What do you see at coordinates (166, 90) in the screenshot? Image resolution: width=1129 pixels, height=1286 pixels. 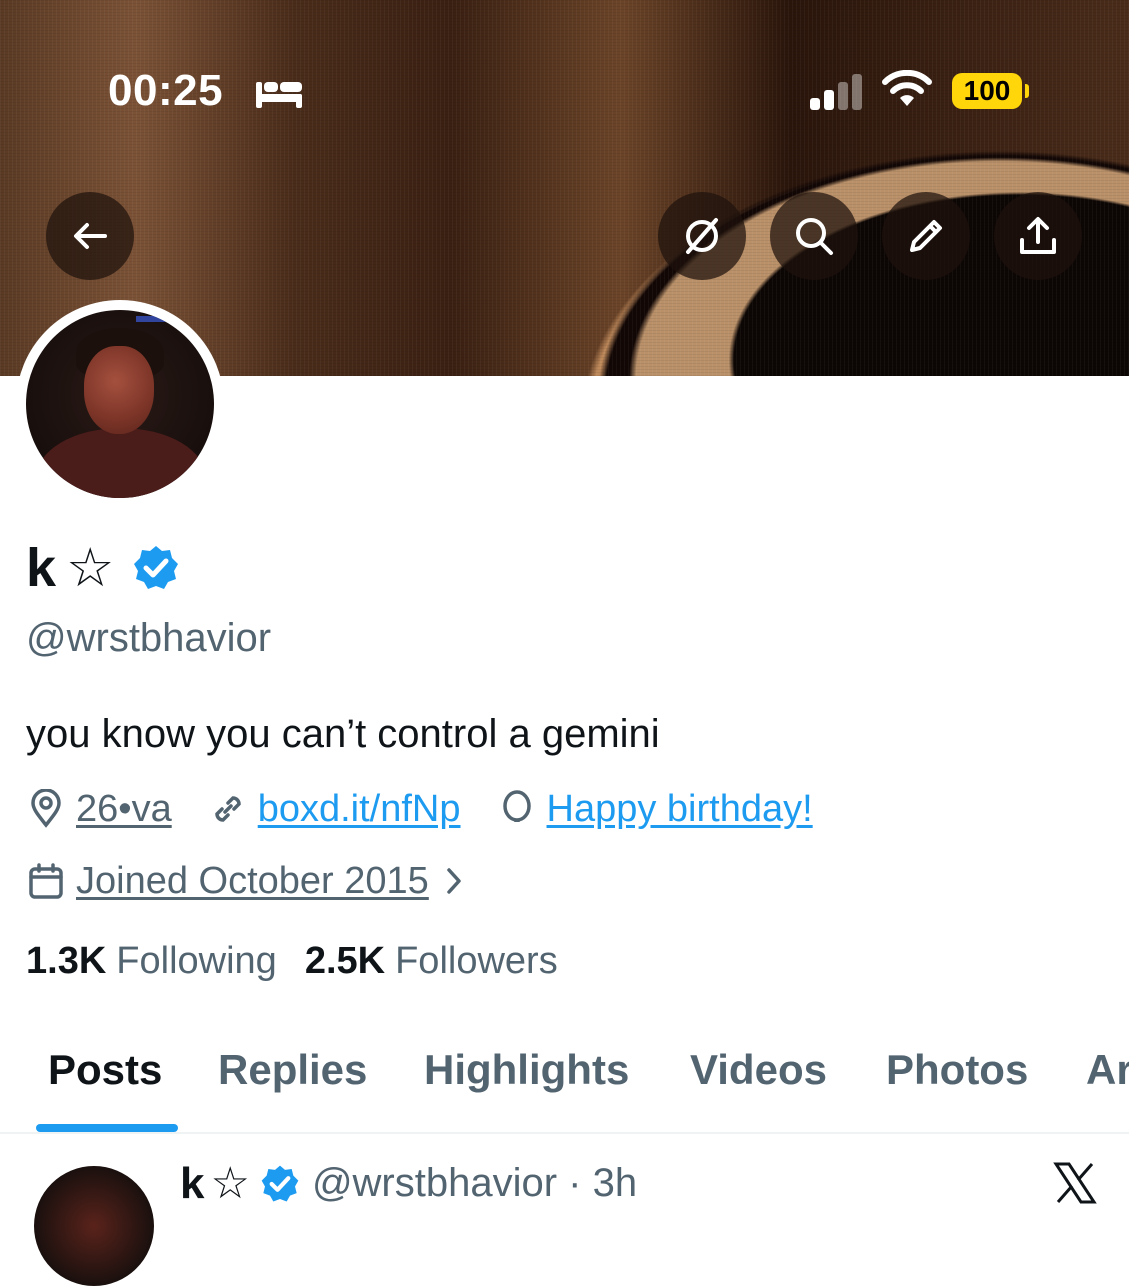 I see `status-time: 00:25` at bounding box center [166, 90].